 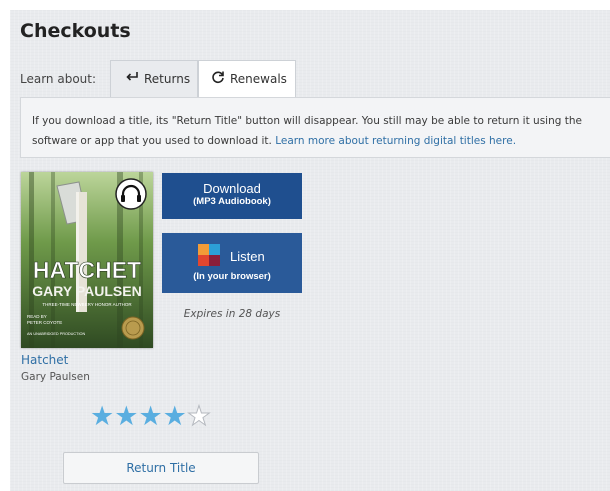 I want to click on cover-author-text: GARY PAULSEN, so click(x=86, y=291).